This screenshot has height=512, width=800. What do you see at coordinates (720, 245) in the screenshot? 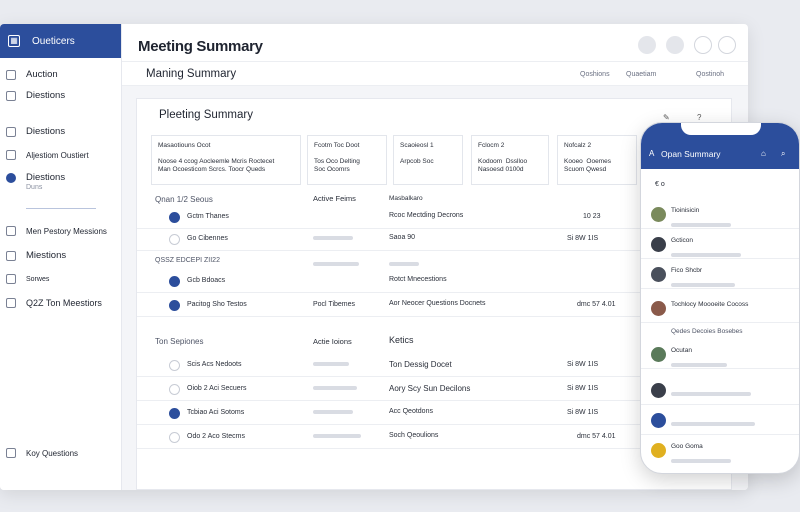
I see `list-item: Gcticon` at bounding box center [720, 245].